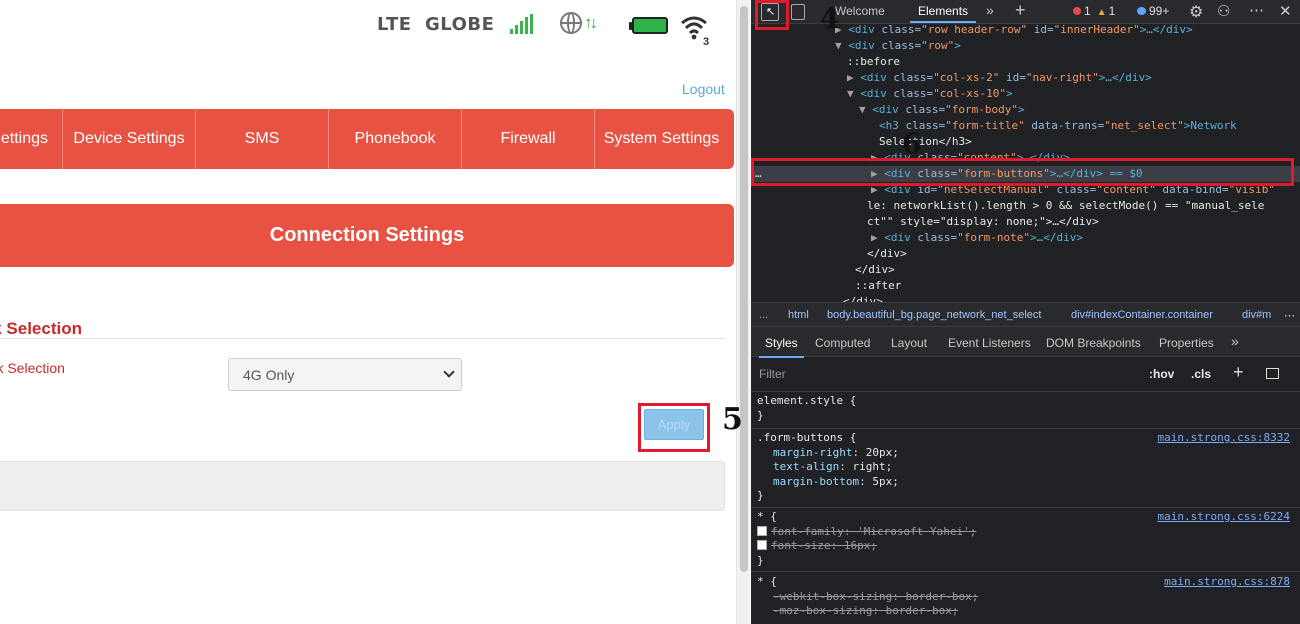 The image size is (1300, 624). I want to click on breadcrumb-overflow-icon: ⋯, so click(1289, 315).